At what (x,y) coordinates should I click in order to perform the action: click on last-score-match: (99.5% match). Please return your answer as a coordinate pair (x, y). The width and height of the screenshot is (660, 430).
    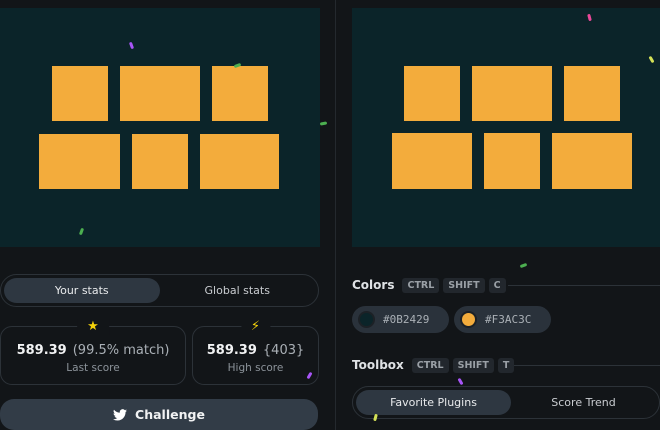
    Looking at the image, I should click on (121, 350).